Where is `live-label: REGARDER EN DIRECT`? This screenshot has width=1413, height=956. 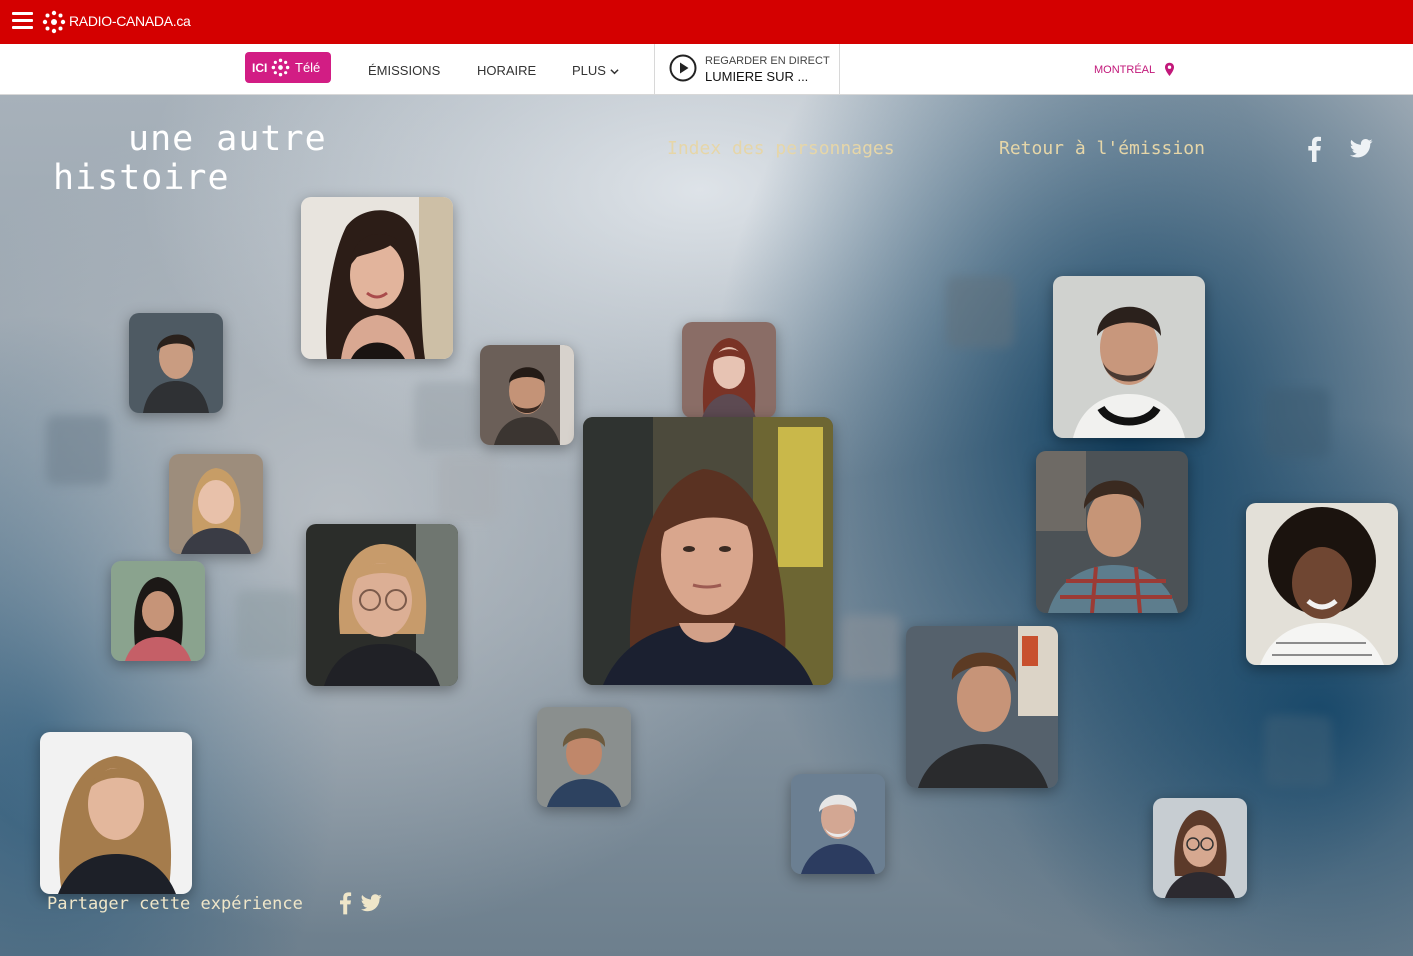
live-label: REGARDER EN DIRECT is located at coordinates (767, 61).